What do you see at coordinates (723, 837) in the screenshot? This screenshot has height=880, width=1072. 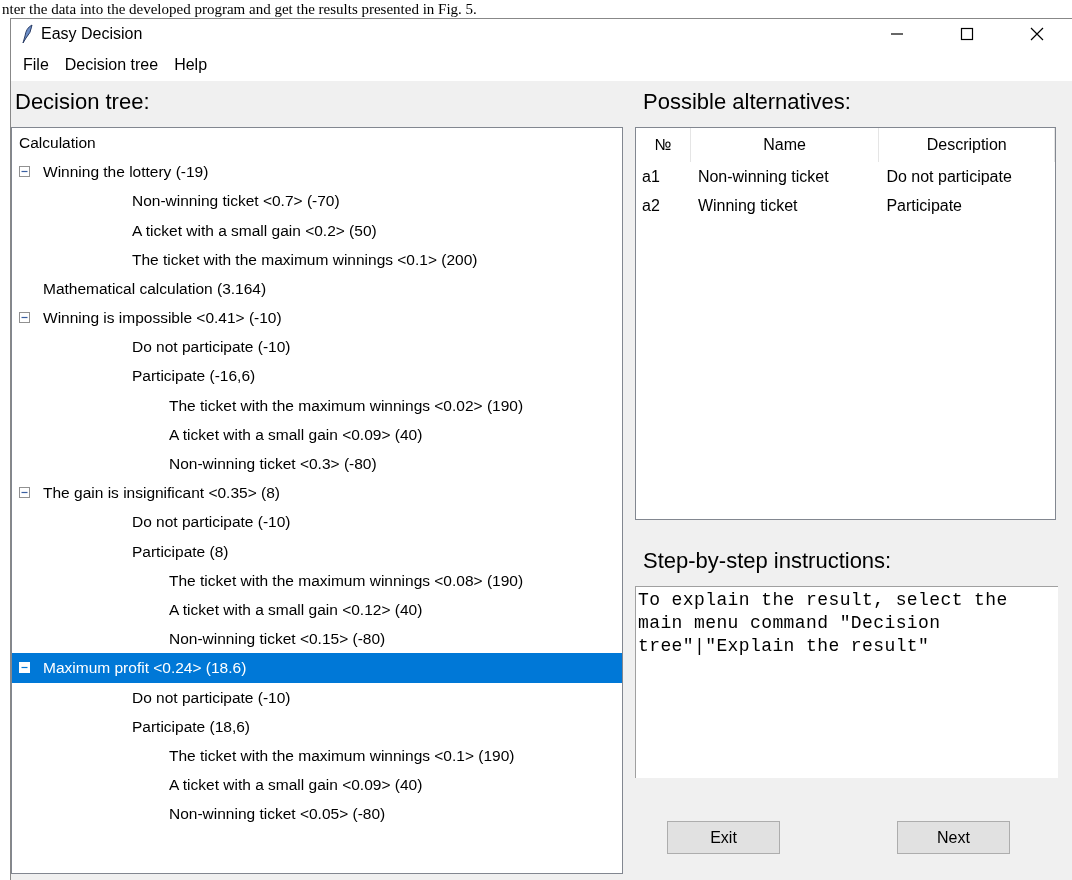 I see `dialog-button: Exit` at bounding box center [723, 837].